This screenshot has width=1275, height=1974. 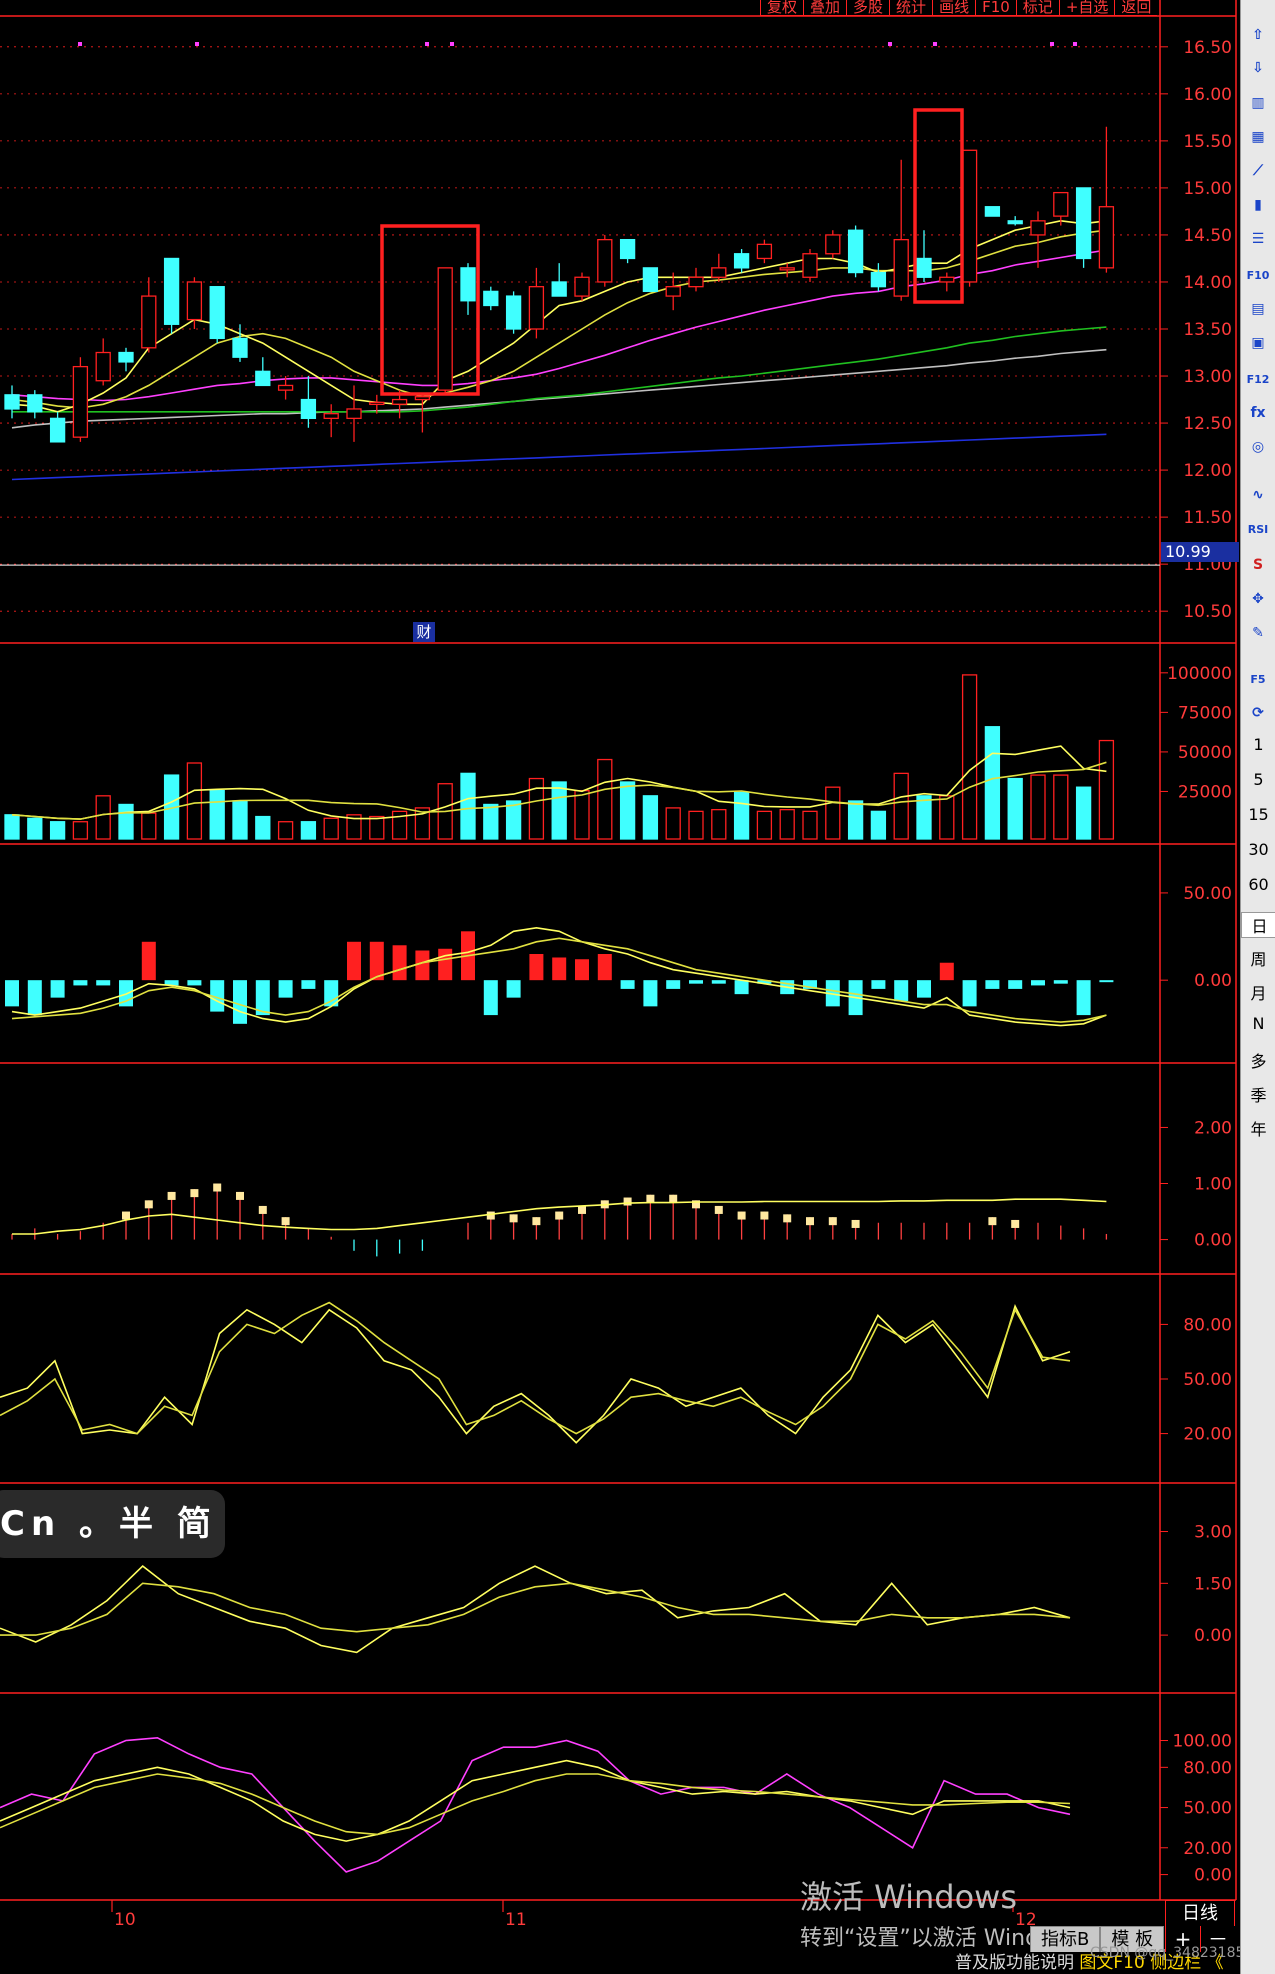 What do you see at coordinates (782, 8) in the screenshot?
I see `toolbar-button-0: 复权` at bounding box center [782, 8].